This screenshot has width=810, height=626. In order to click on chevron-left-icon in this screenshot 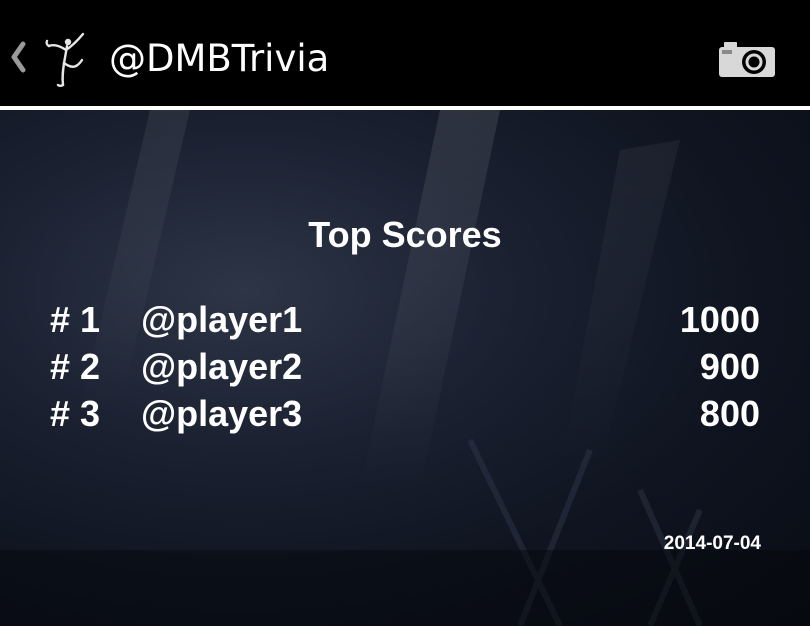, I will do `click(18, 57)`.